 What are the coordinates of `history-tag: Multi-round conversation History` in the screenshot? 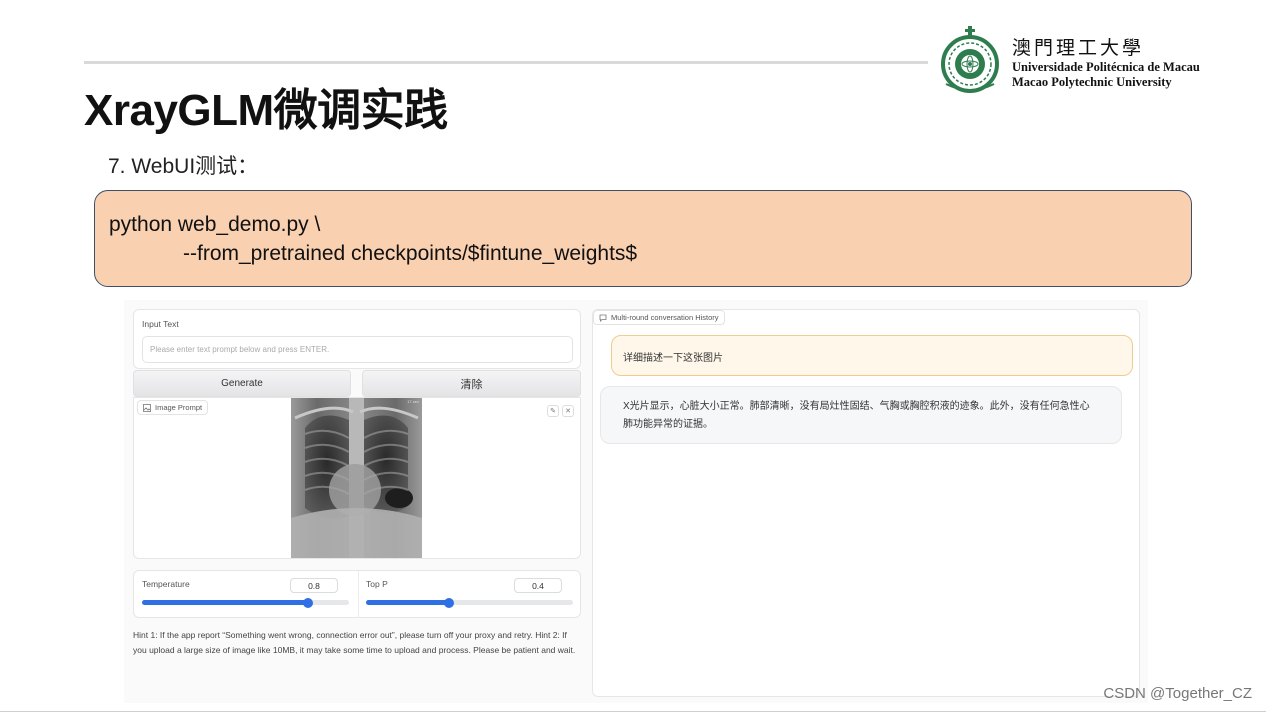 It's located at (659, 317).